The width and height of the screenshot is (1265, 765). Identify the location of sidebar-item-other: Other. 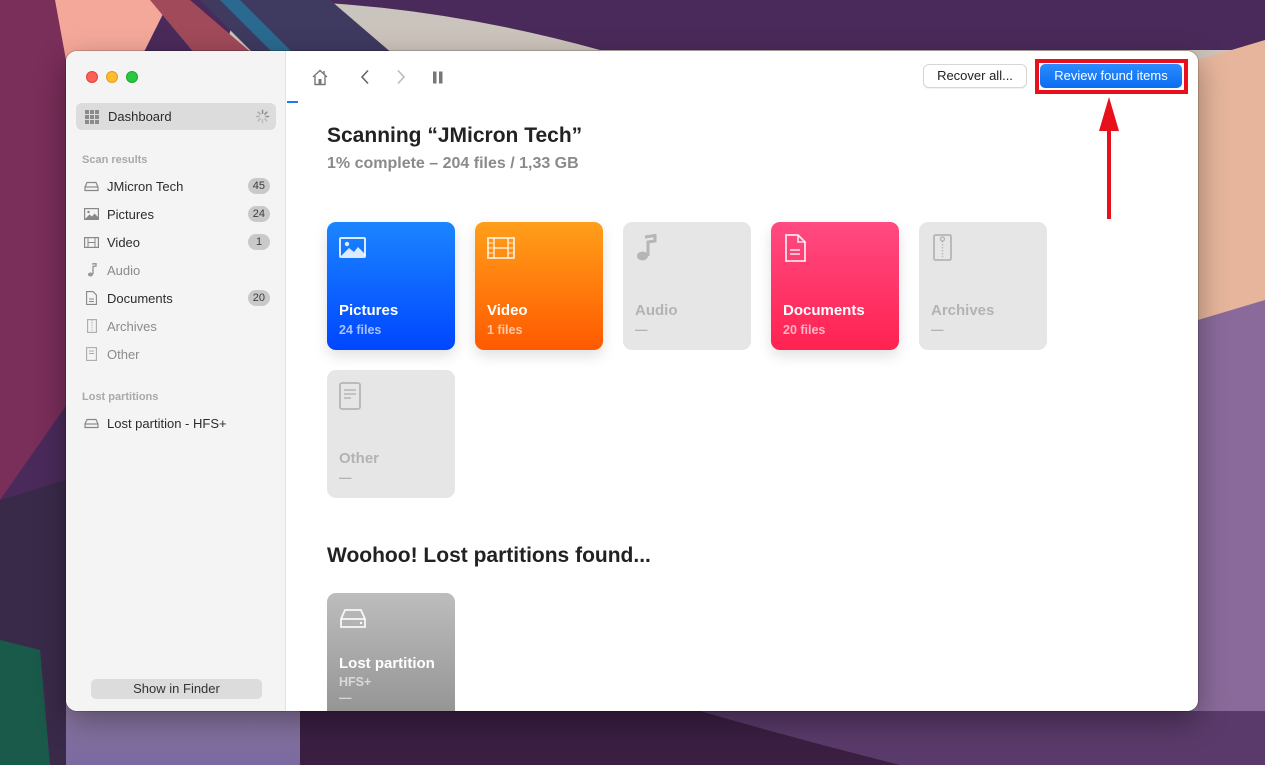
(177, 354).